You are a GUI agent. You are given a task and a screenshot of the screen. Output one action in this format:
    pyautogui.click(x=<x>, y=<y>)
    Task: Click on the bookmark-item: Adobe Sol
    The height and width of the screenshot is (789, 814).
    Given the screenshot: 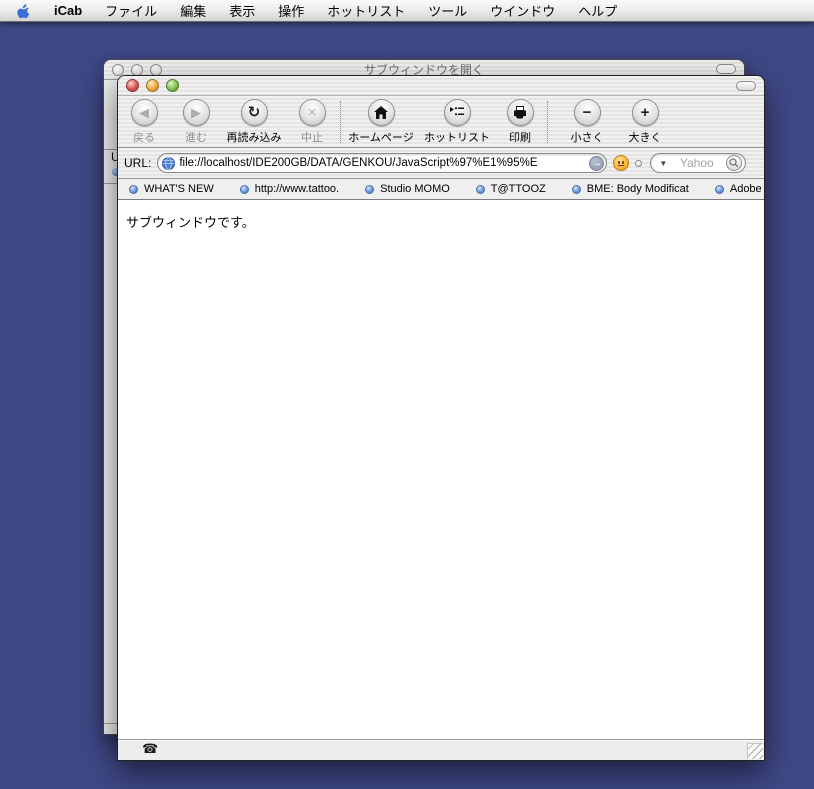 What is the action you would take?
    pyautogui.click(x=739, y=189)
    